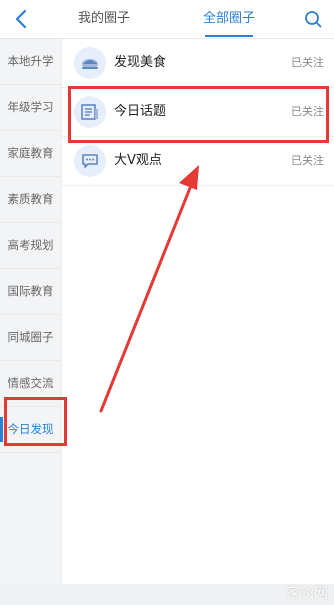  What do you see at coordinates (140, 111) in the screenshot?
I see `circle-name: 今日话题` at bounding box center [140, 111].